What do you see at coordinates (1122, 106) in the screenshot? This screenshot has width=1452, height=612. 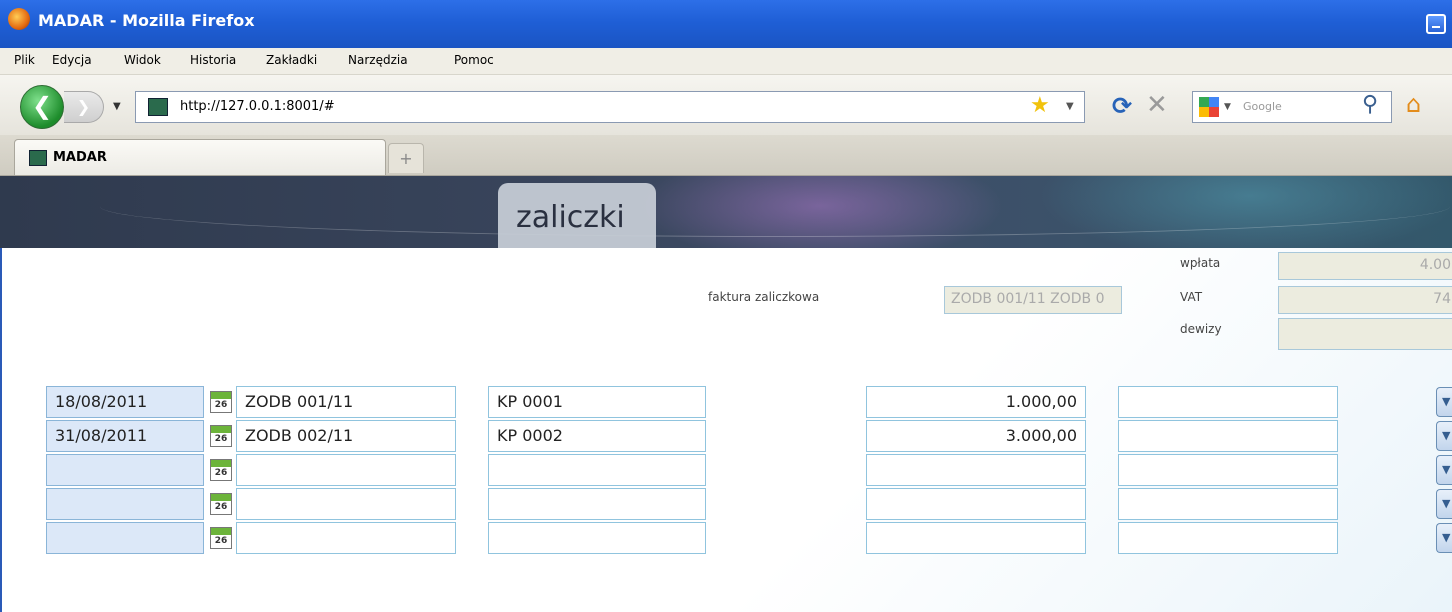 I see `reload-icon: ⟳` at bounding box center [1122, 106].